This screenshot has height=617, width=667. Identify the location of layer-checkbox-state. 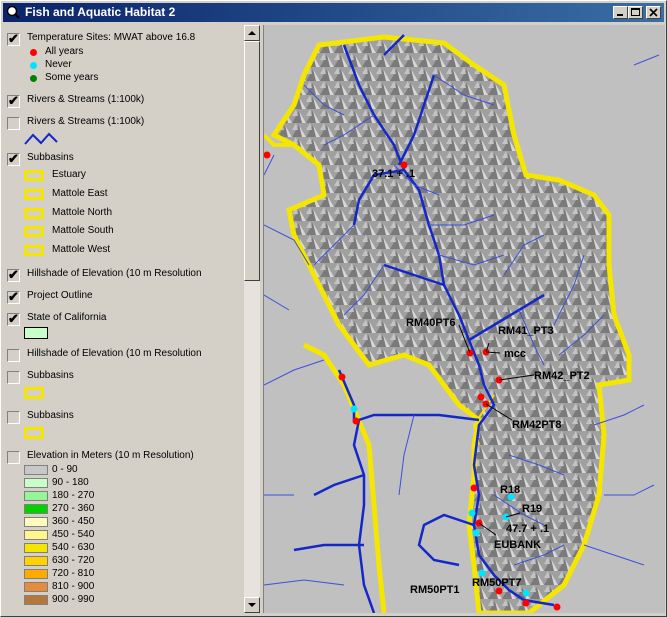
(13, 319).